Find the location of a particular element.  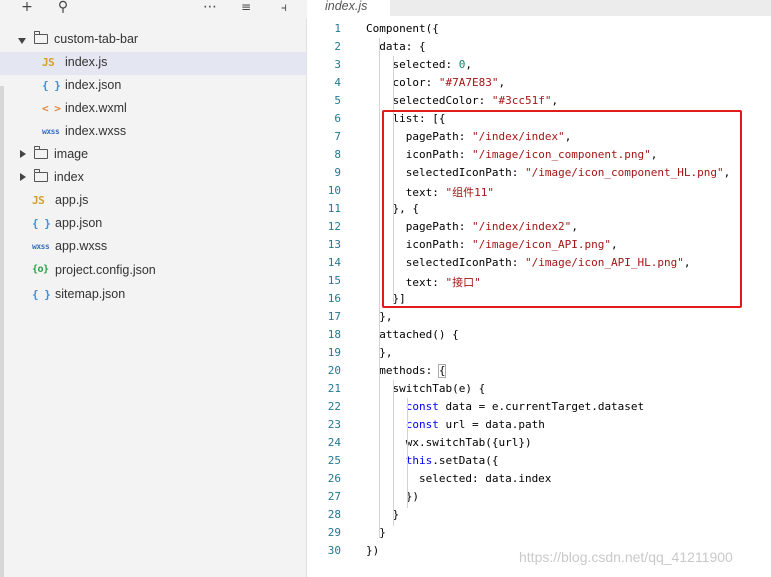

tab-index-js: index.js is located at coordinates (348, 8).